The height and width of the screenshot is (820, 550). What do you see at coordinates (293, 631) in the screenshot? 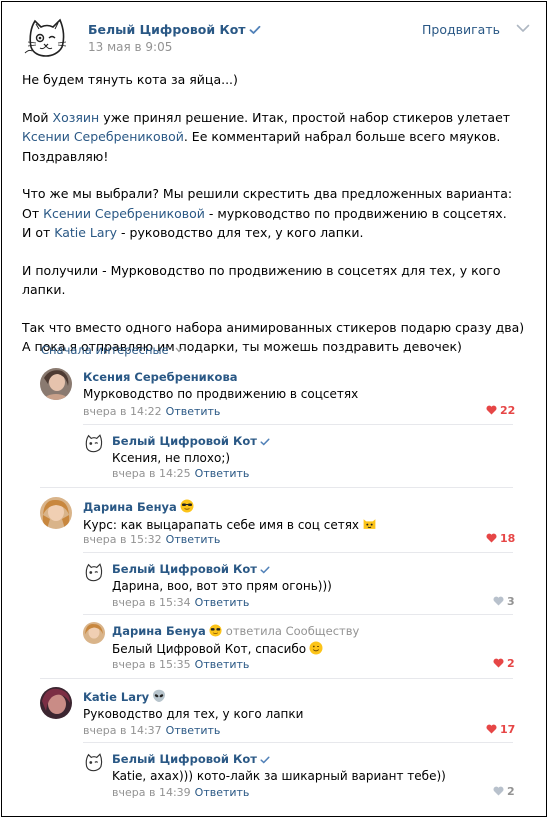
I see `replied-to-label: ответила Сообществу` at bounding box center [293, 631].